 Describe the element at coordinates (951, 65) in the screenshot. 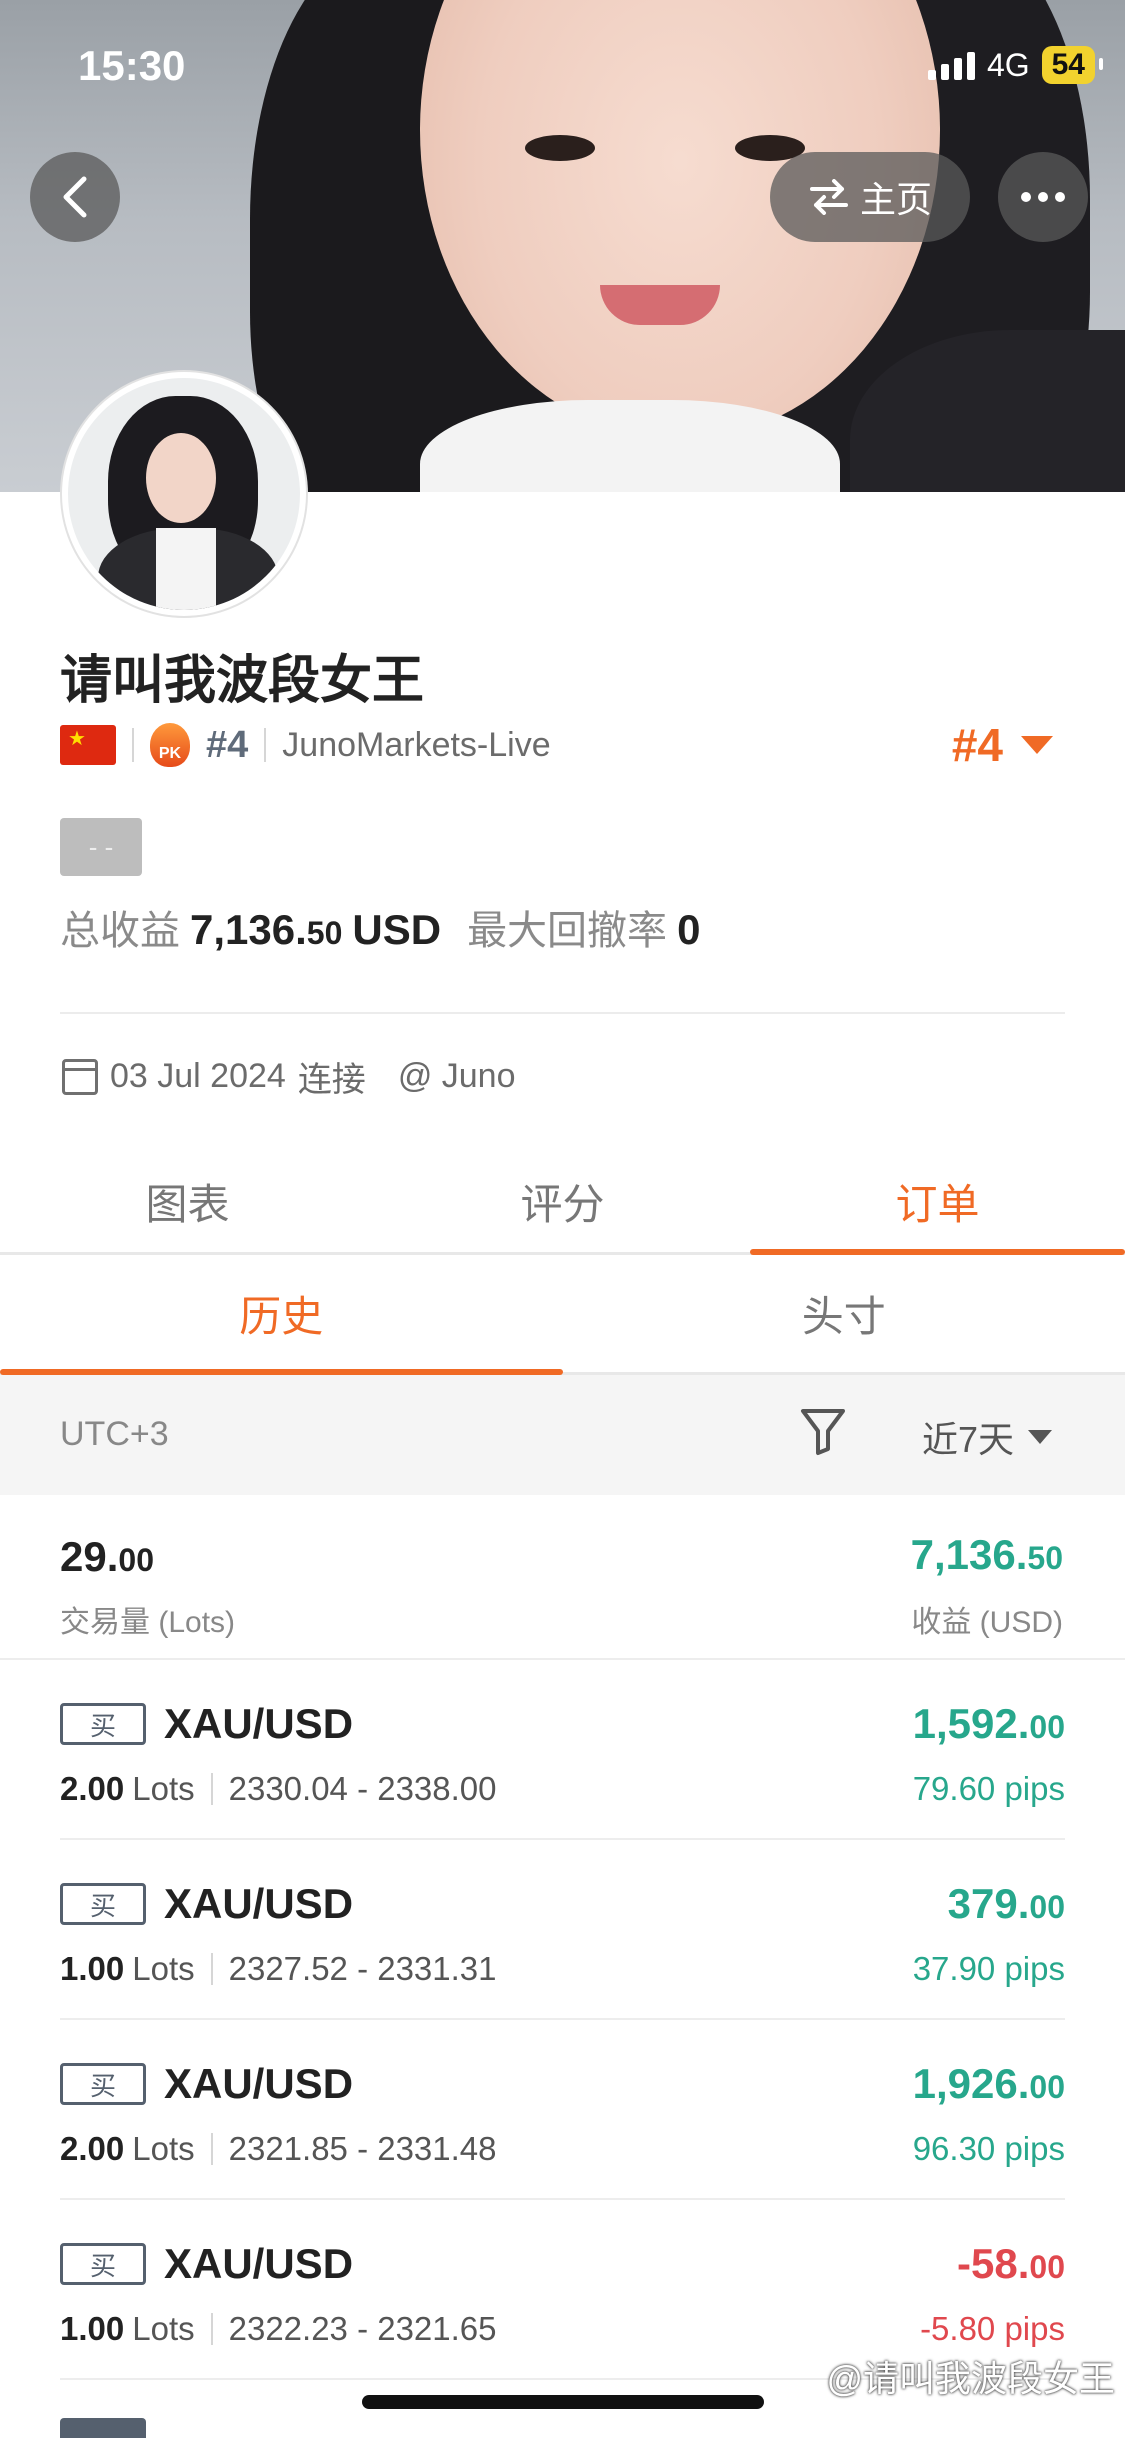

I see `signal-icon` at that location.